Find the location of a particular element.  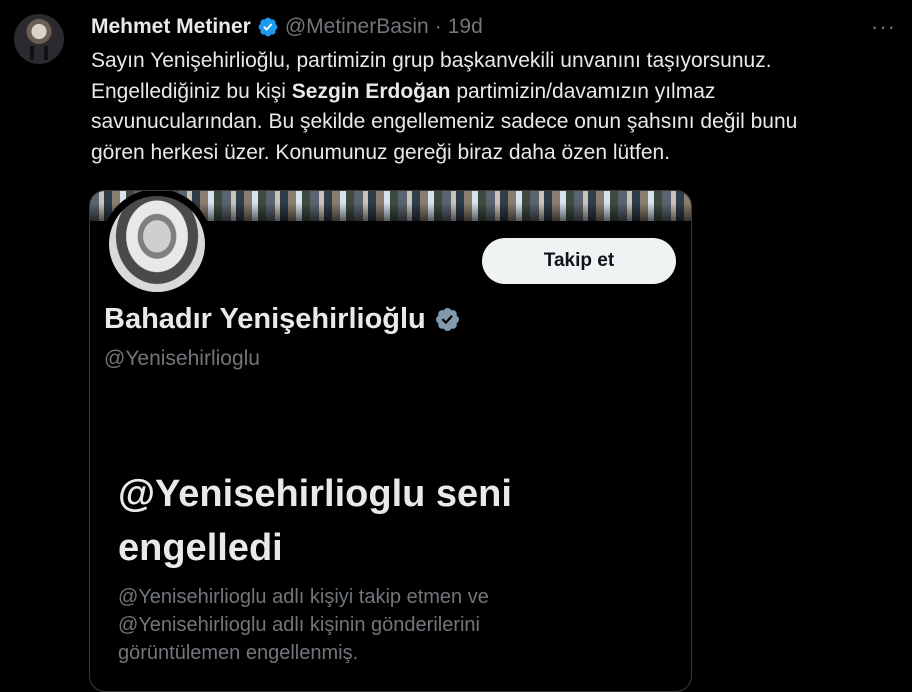

author-handle: @MetinerBasin is located at coordinates (357, 27).